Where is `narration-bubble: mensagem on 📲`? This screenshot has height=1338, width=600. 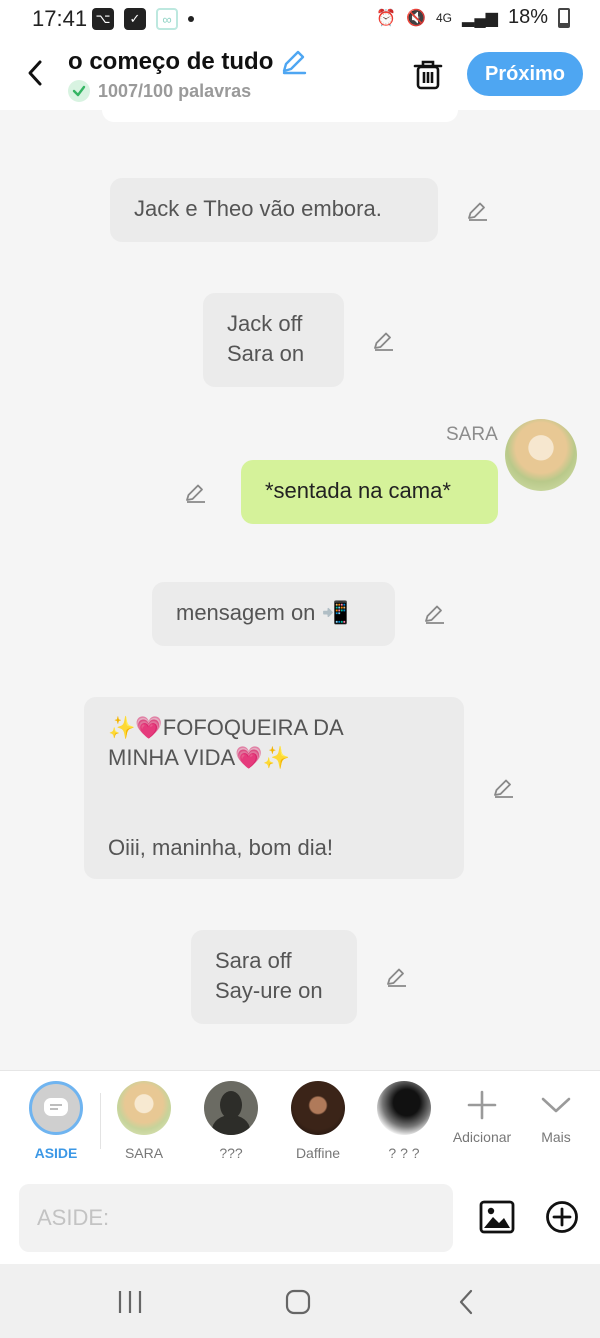
narration-bubble: mensagem on 📲 is located at coordinates (273, 614).